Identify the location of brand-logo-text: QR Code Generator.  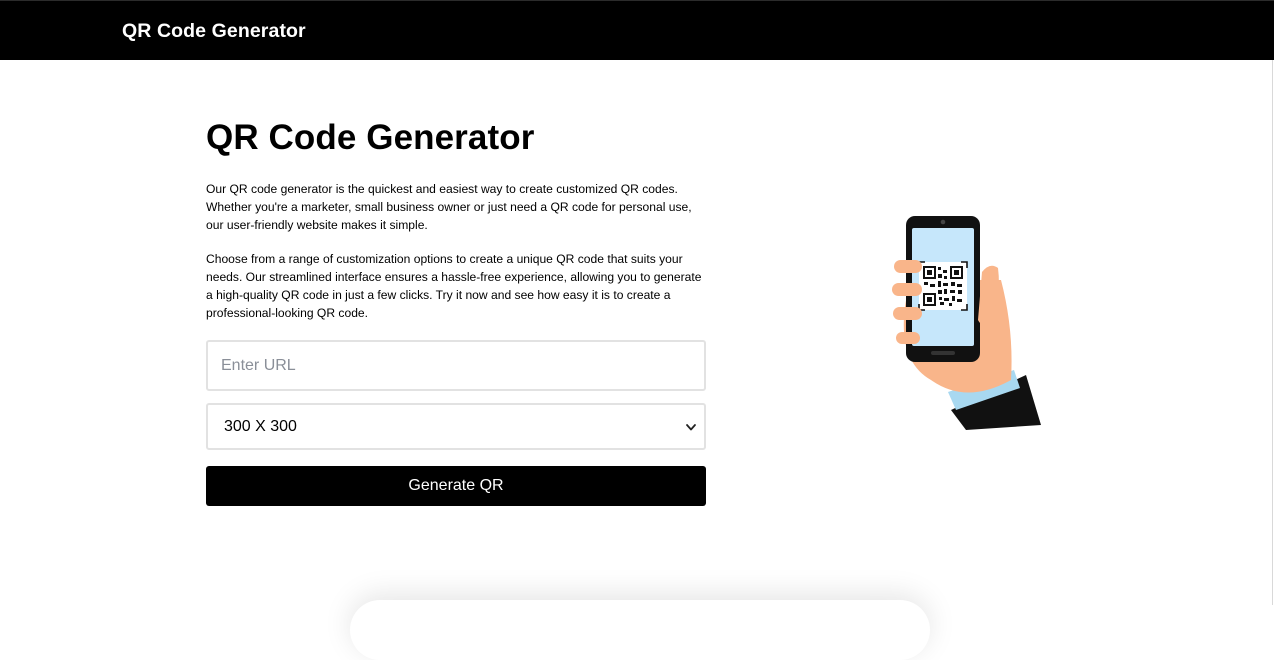
(214, 31).